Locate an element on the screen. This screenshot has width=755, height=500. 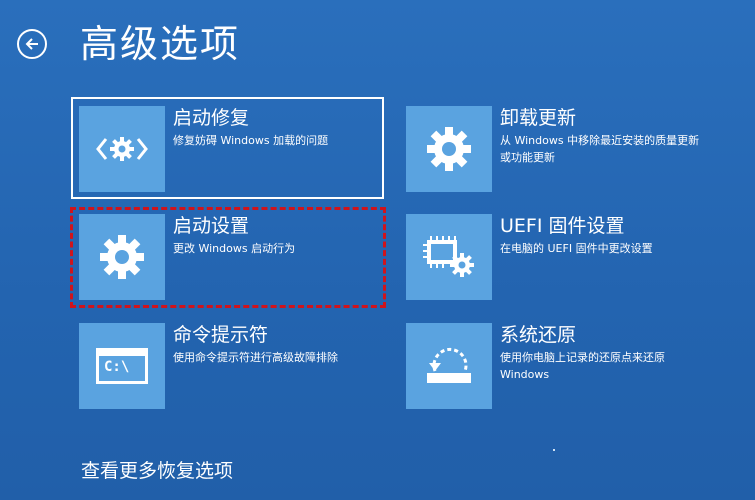
option-startup-repair: 启动修复 修复妨碍 Windows 加载的问题 is located at coordinates (229, 149).